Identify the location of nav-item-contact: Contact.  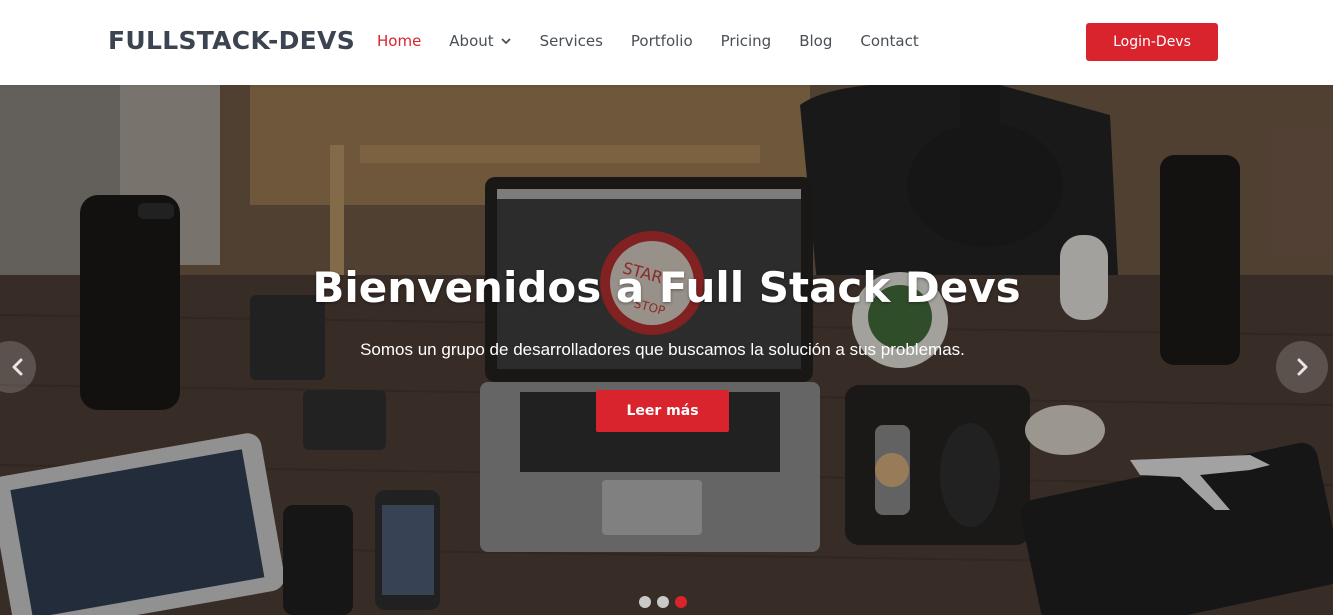
(889, 41).